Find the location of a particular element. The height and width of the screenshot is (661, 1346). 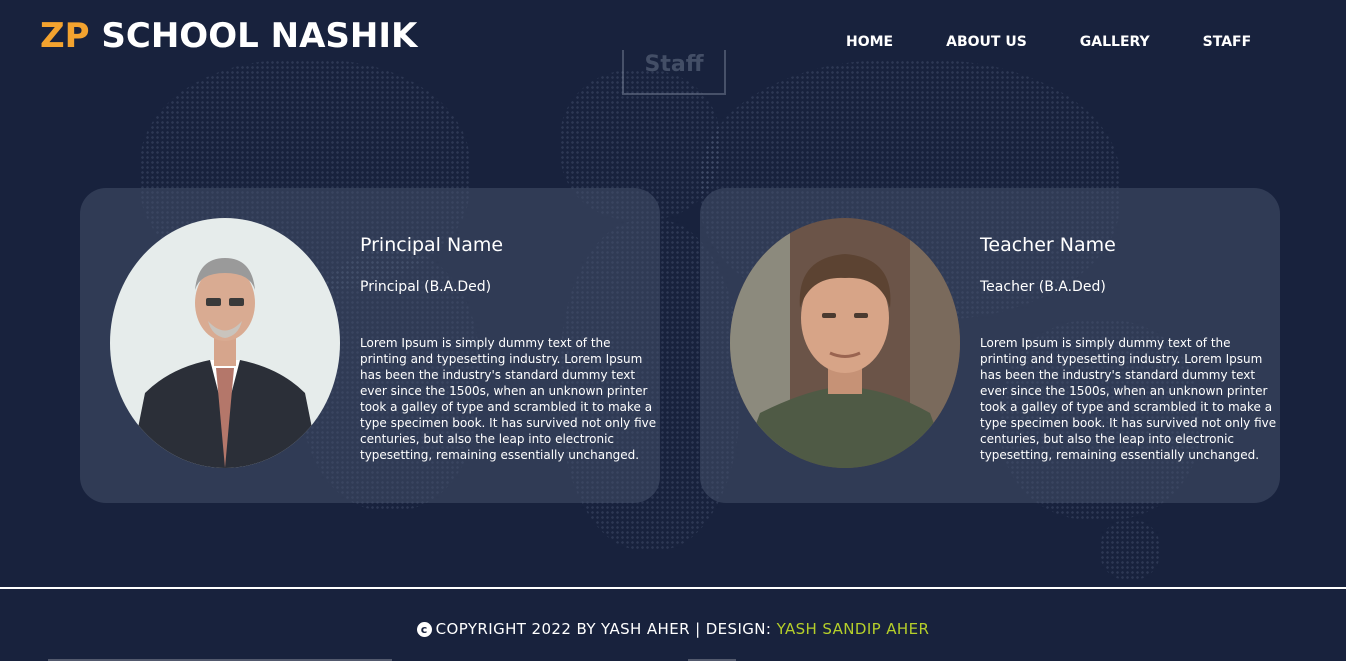

footer-divider is located at coordinates (673, 588).